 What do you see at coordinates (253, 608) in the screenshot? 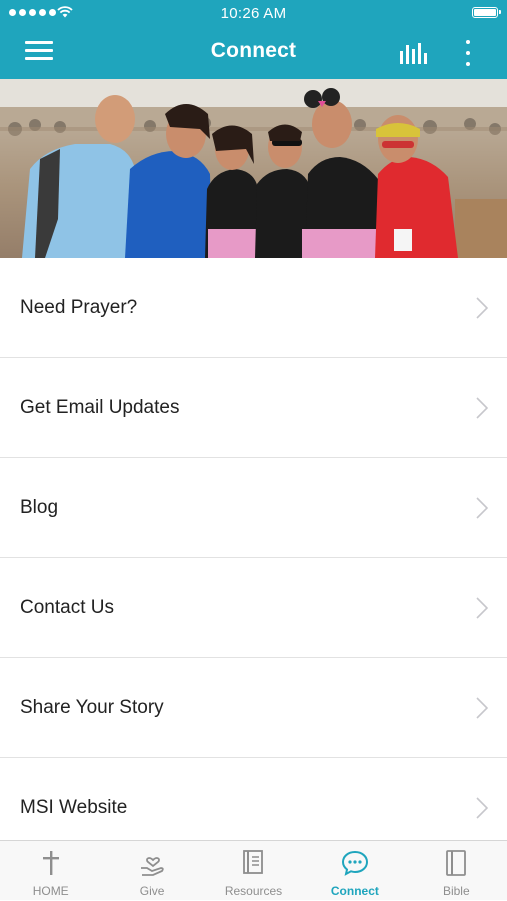
I see `menu-item-contact-us: Contact Us` at bounding box center [253, 608].